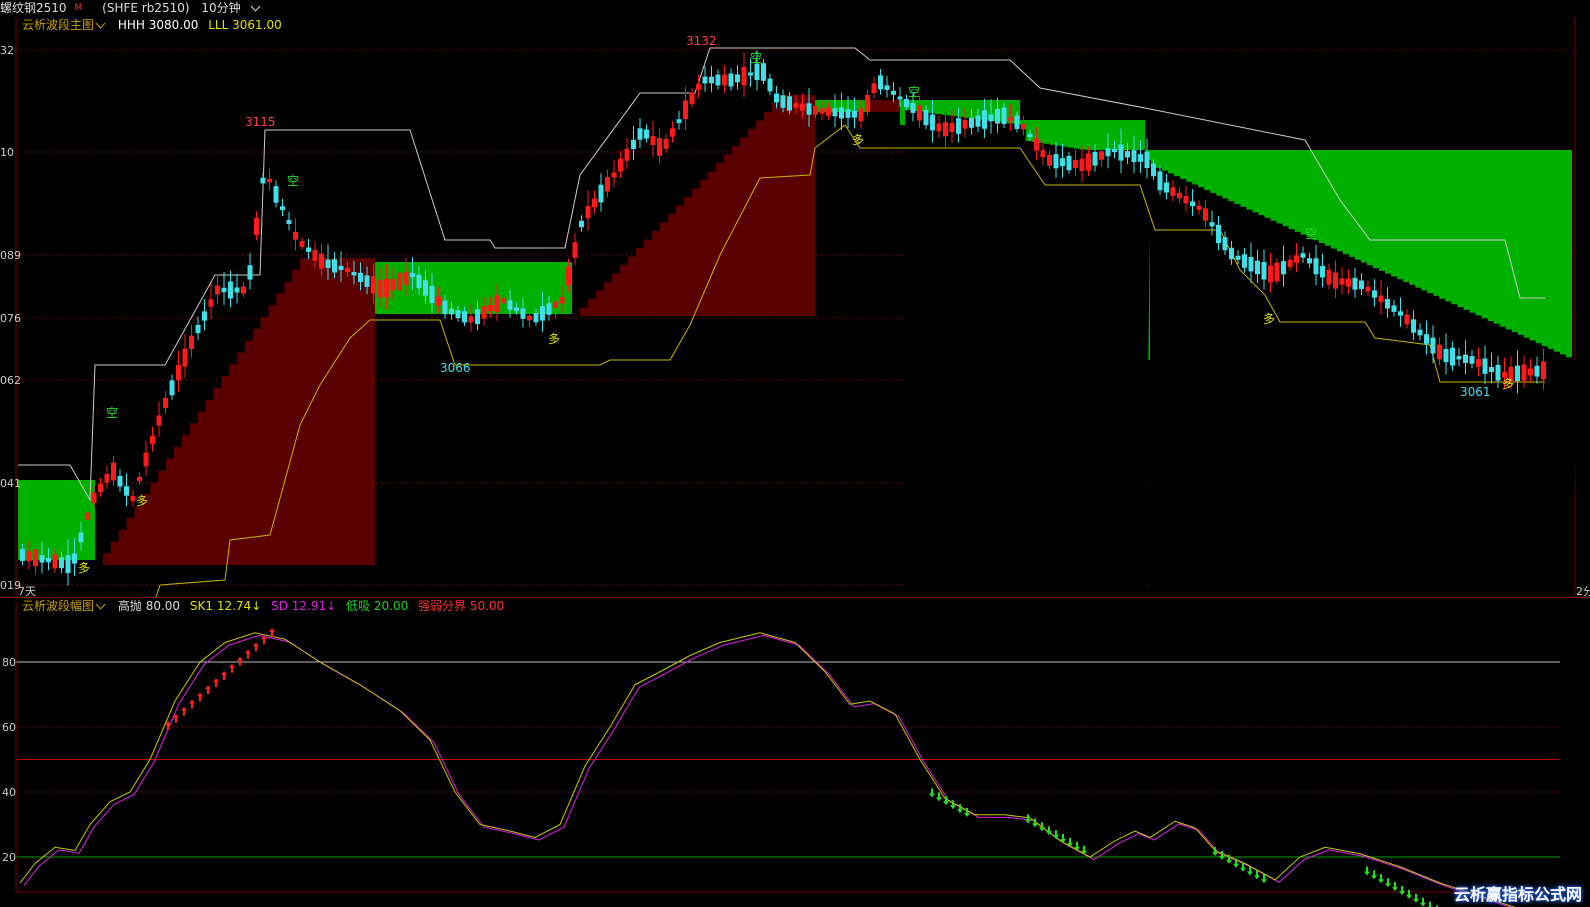 This screenshot has width=1590, height=907. Describe the element at coordinates (9, 792) in the screenshot. I see `y-axis-label: 40` at that location.